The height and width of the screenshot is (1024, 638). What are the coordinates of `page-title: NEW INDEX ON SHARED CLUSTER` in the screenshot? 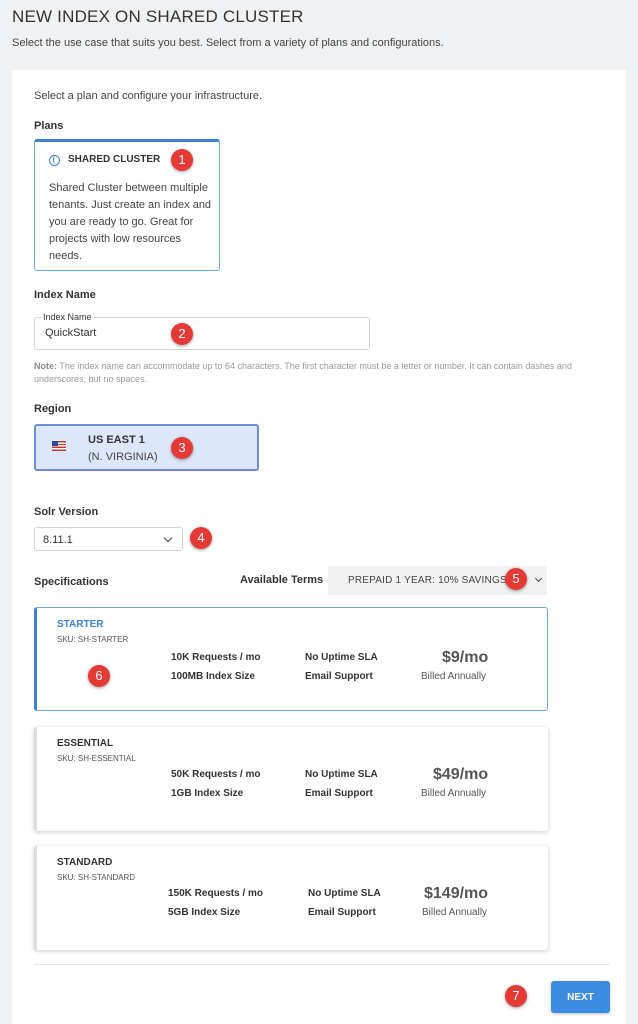 It's located at (158, 16).